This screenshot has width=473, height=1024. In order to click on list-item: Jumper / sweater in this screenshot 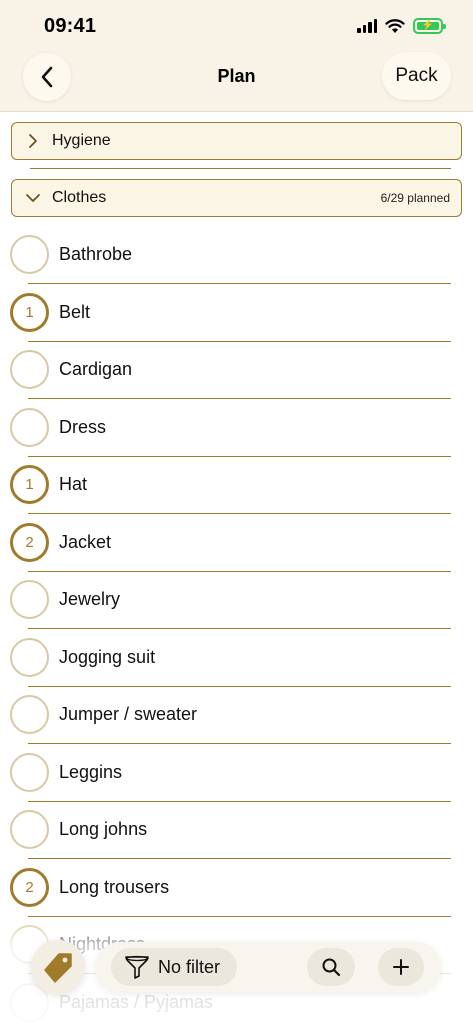, I will do `click(236, 715)`.